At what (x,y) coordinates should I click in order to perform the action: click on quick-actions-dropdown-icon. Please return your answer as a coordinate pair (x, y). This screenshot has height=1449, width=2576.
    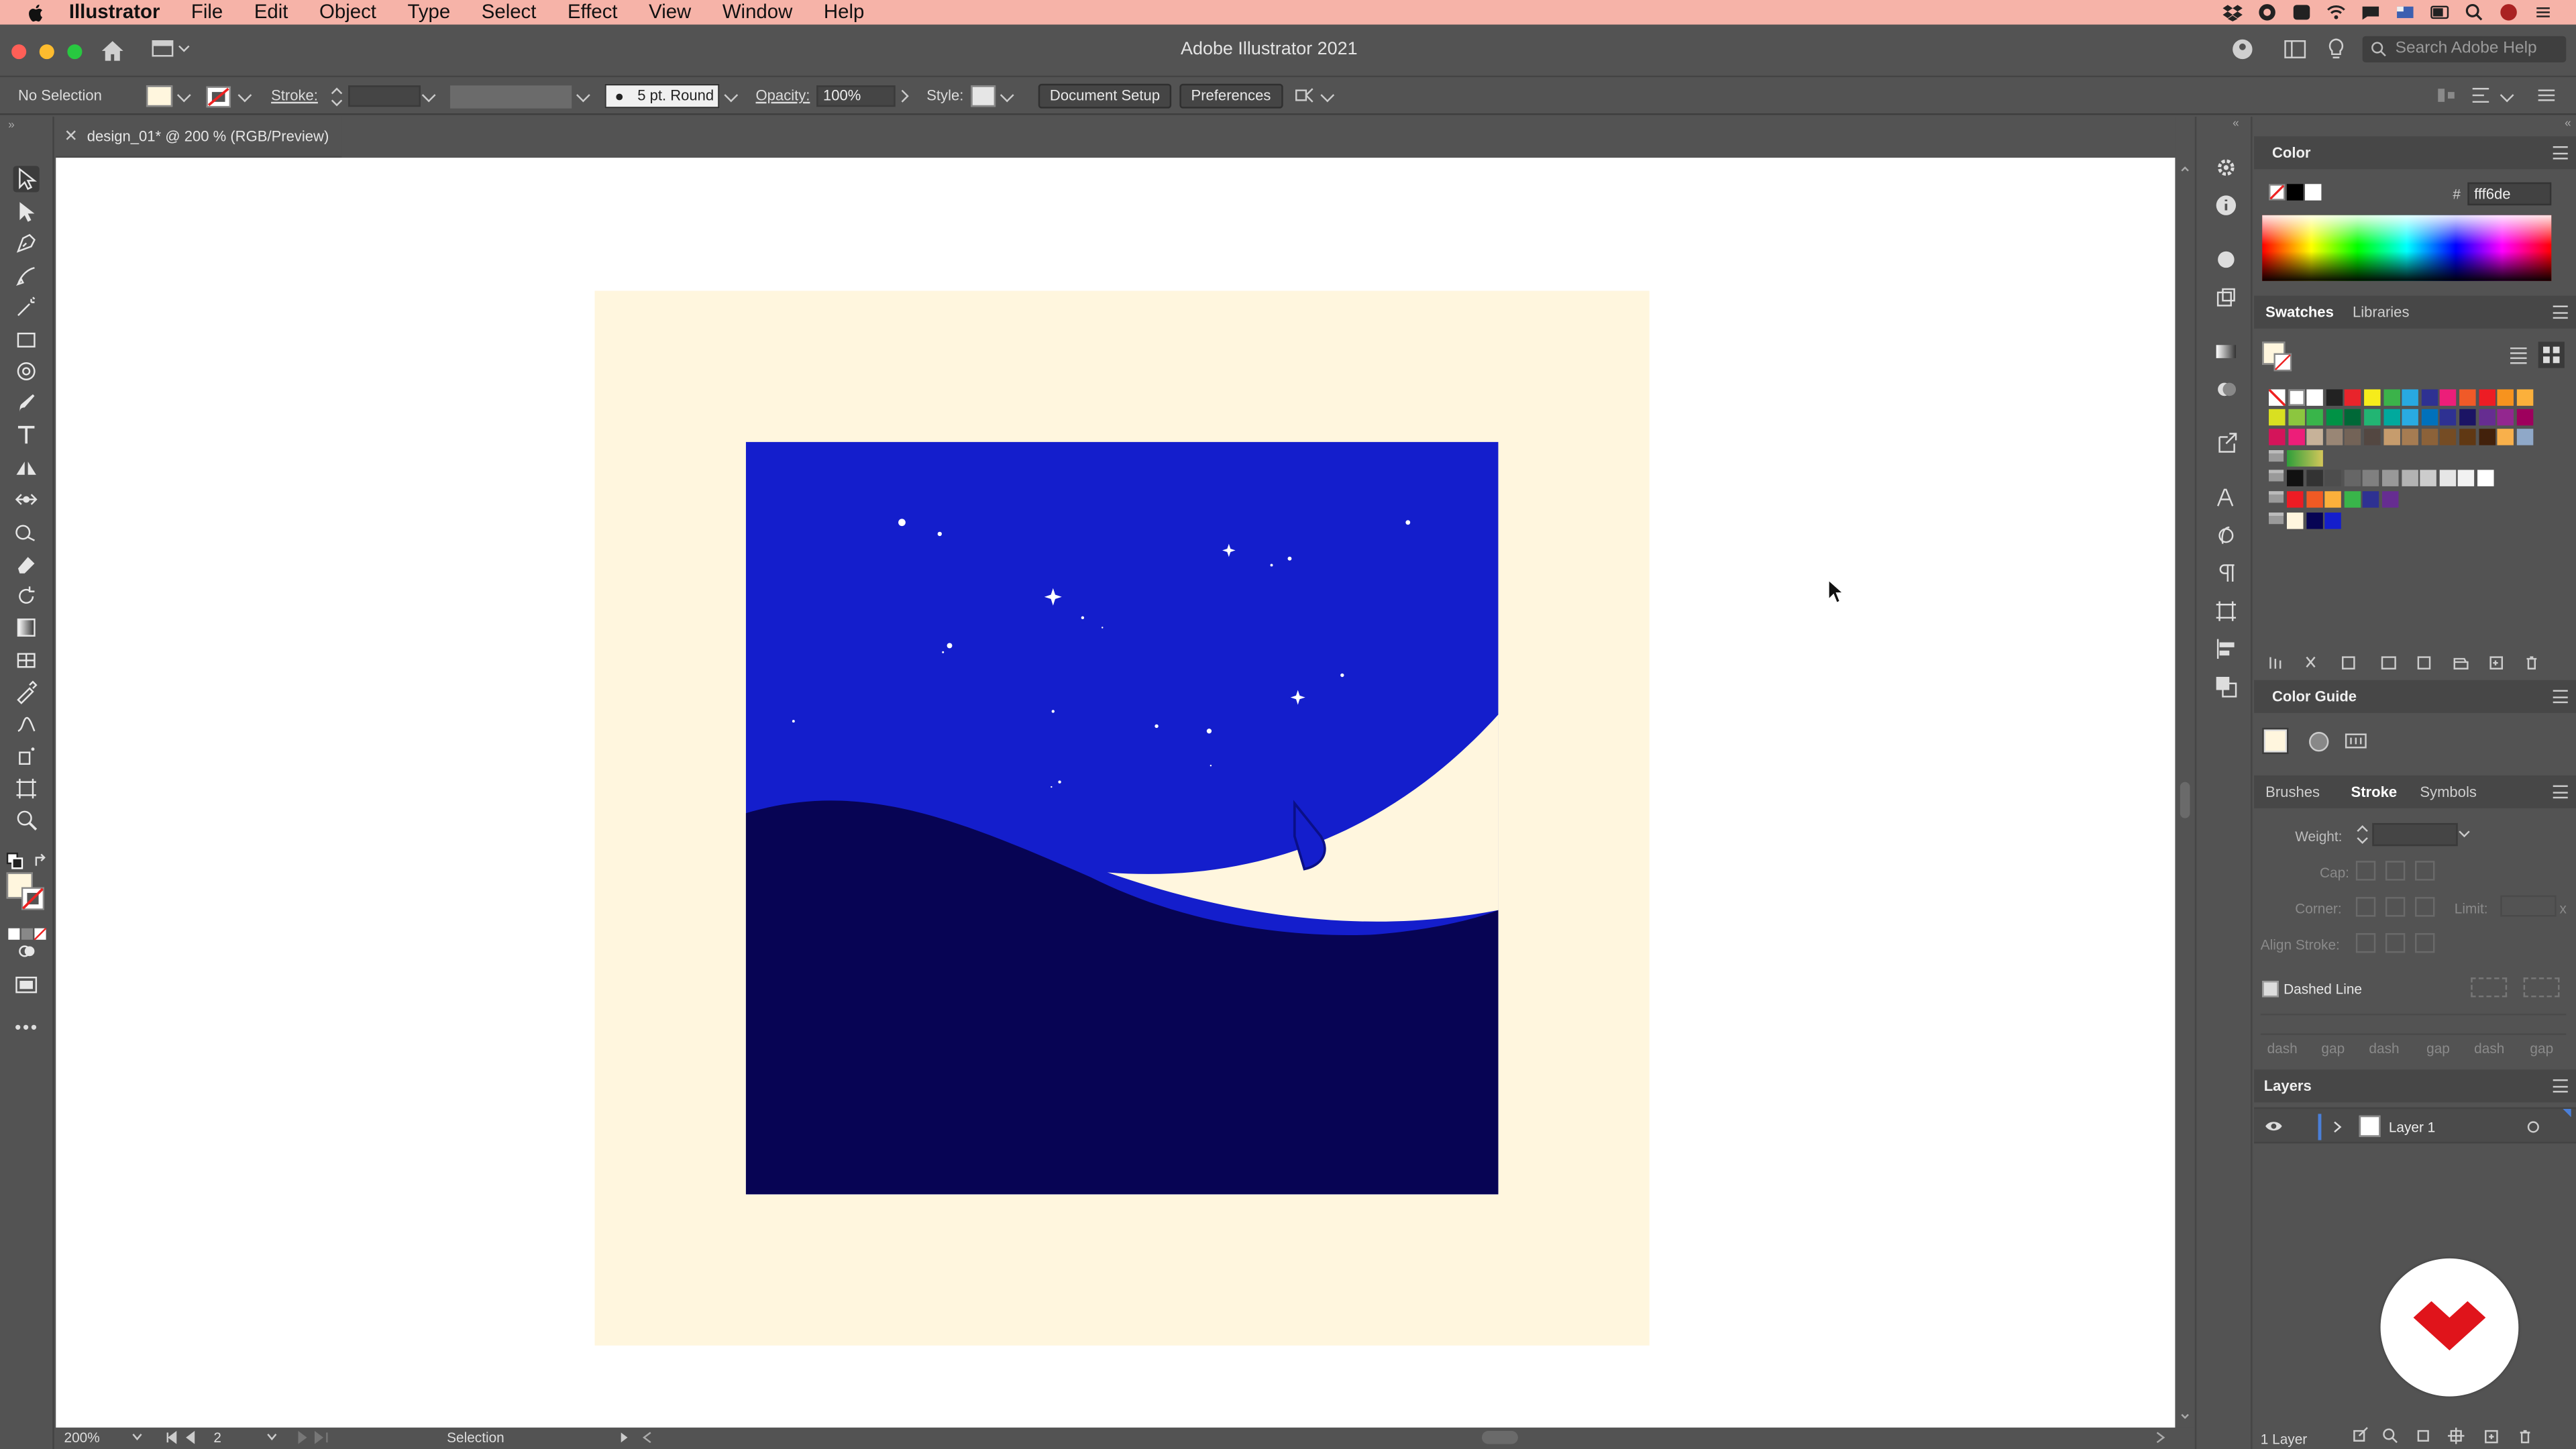
    Looking at the image, I should click on (1327, 95).